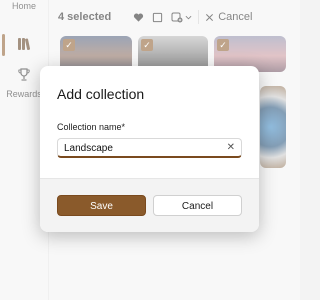  Describe the element at coordinates (91, 127) in the screenshot. I see `collection-name-label: Collection name*` at that location.